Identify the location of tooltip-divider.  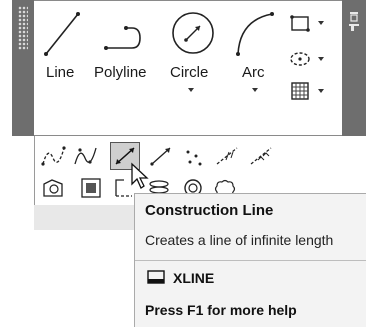
(250, 260).